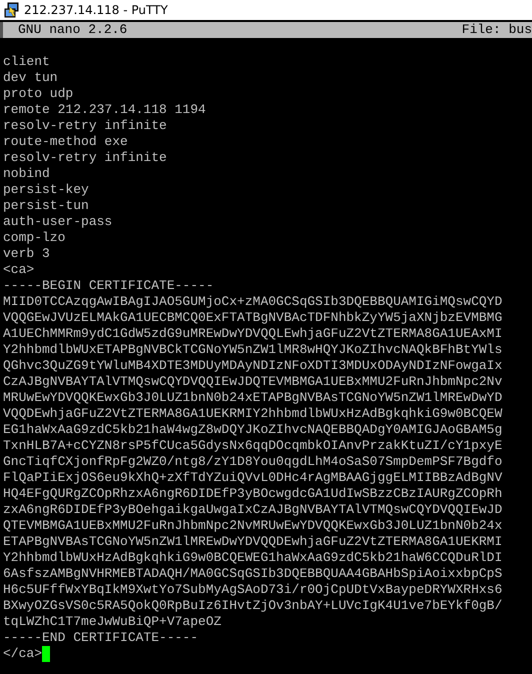  What do you see at coordinates (108, 286) in the screenshot?
I see `code-line: -----BEGIN CERTIFICATE-----` at bounding box center [108, 286].